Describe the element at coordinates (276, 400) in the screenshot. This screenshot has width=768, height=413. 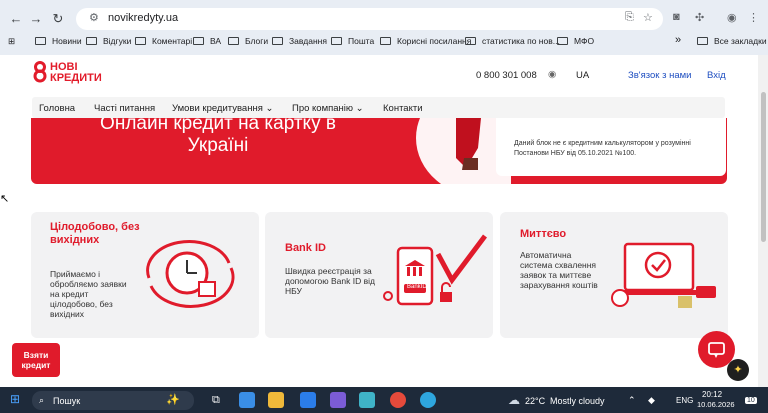
I see `file-explorer-icon` at that location.